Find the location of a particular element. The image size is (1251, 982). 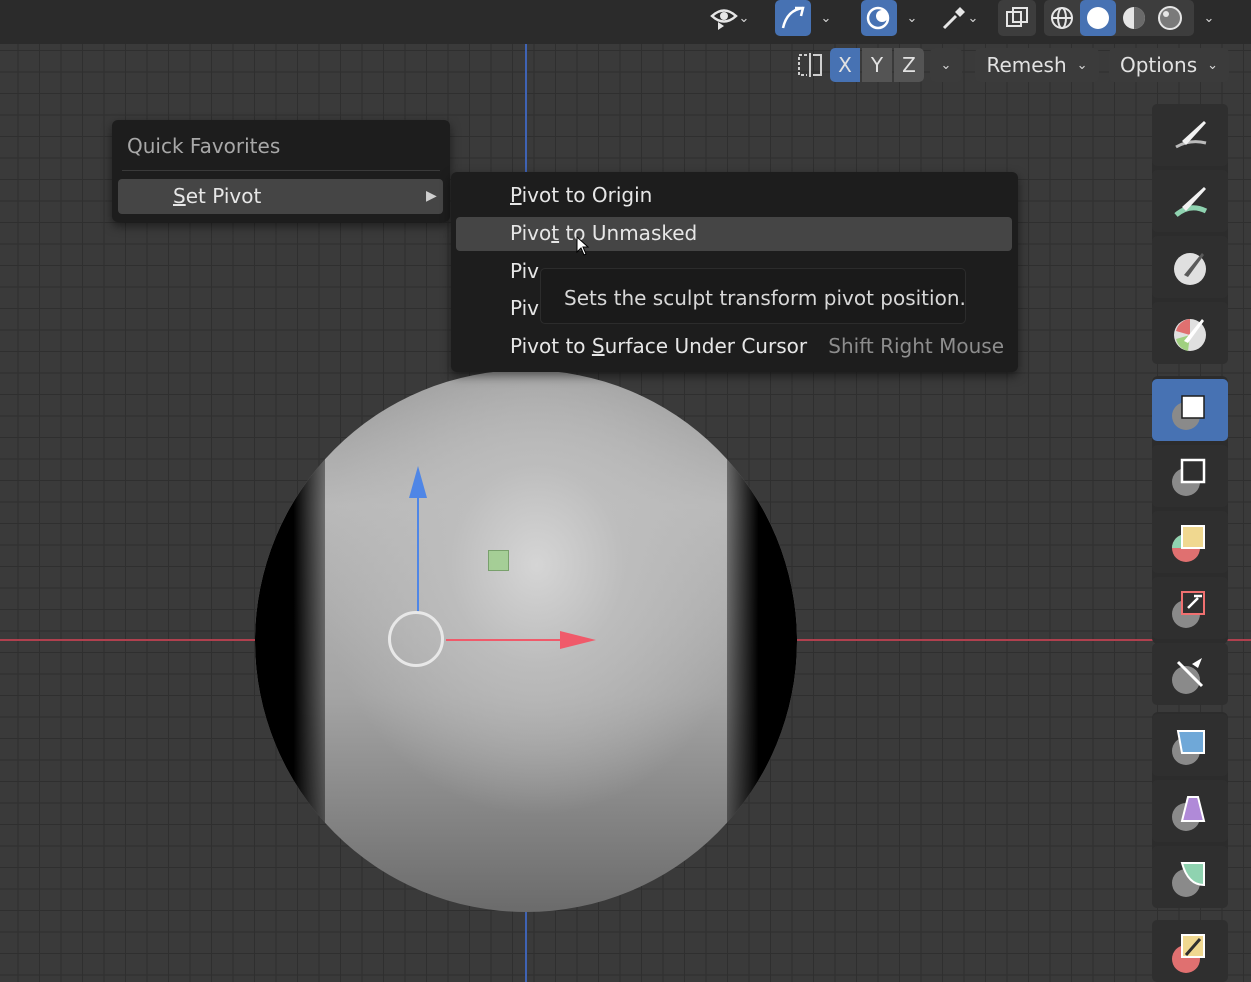

color-brush-icon is located at coordinates (1190, 335).